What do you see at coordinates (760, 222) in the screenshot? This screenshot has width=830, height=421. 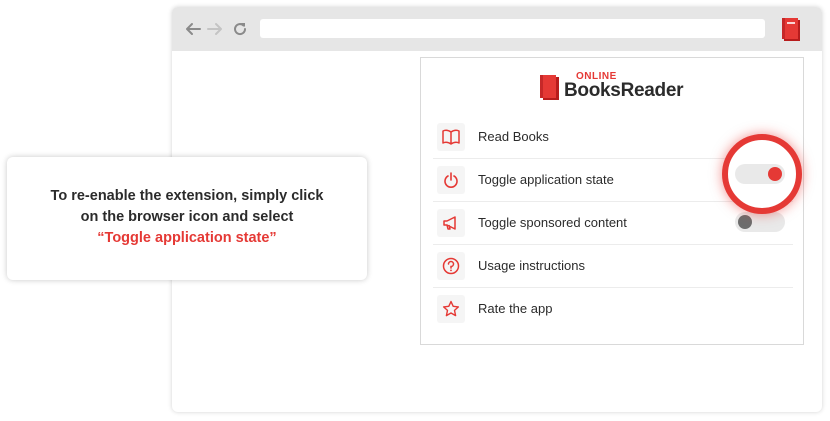 I see `sponsored-content-toggle` at bounding box center [760, 222].